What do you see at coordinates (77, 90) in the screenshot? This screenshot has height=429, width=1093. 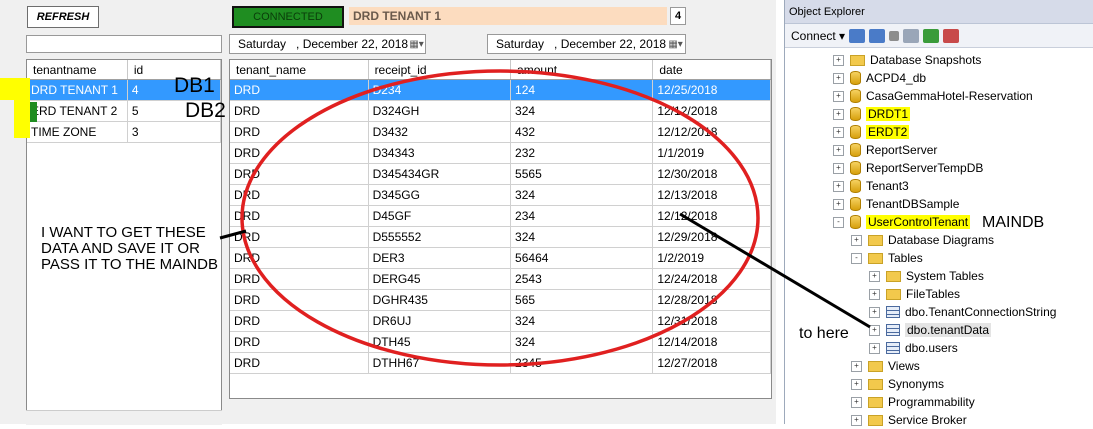 I see `table-cell: DRD TENANT 1` at bounding box center [77, 90].